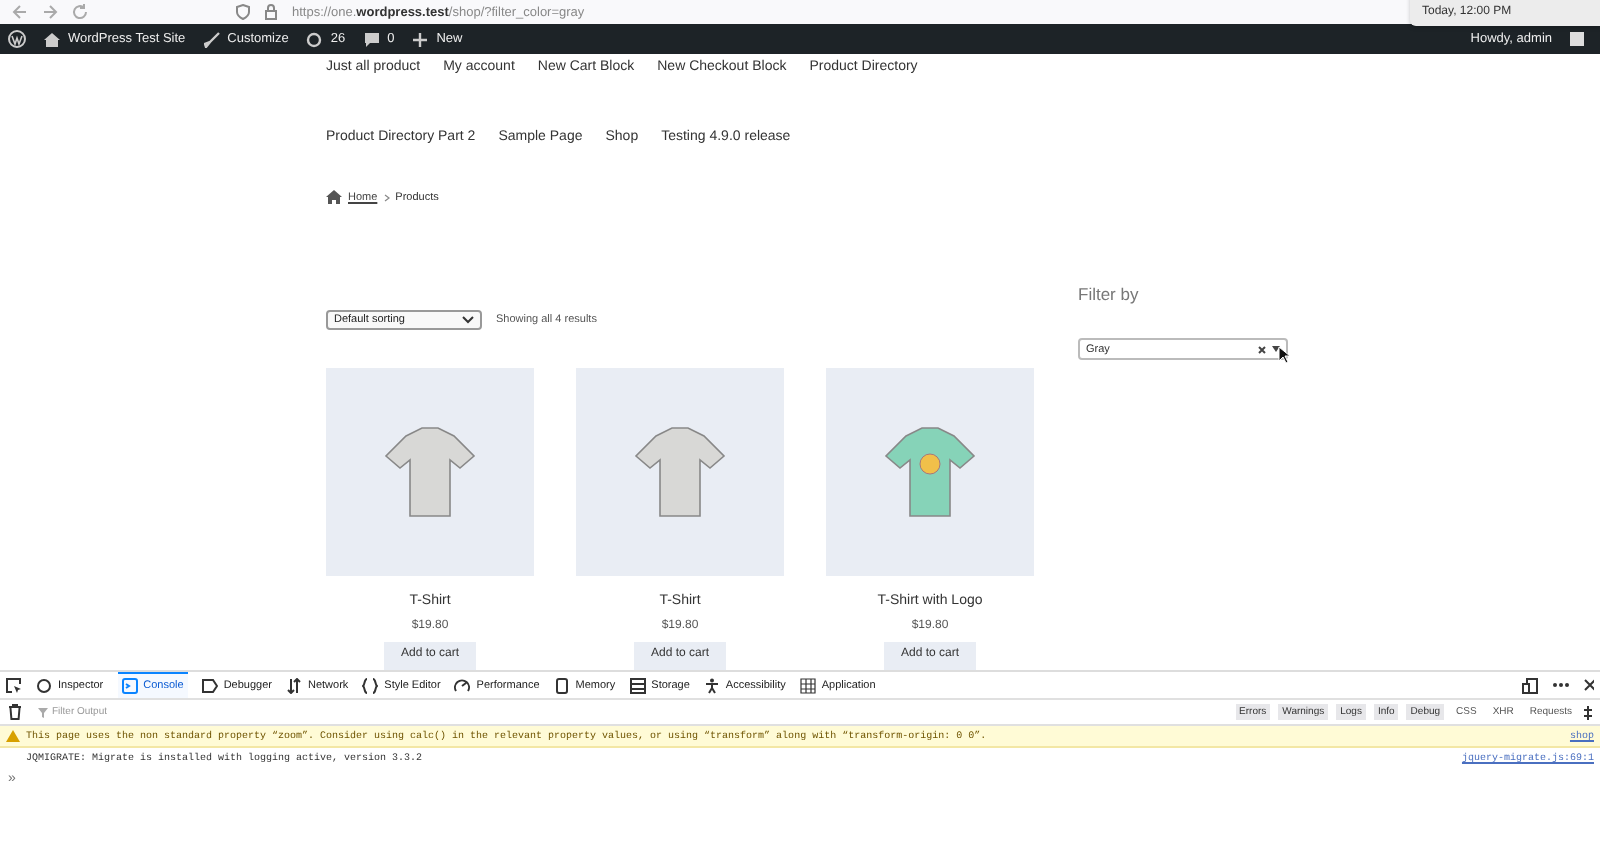 This screenshot has height=866, width=1600. I want to click on person-icon, so click(711, 685).